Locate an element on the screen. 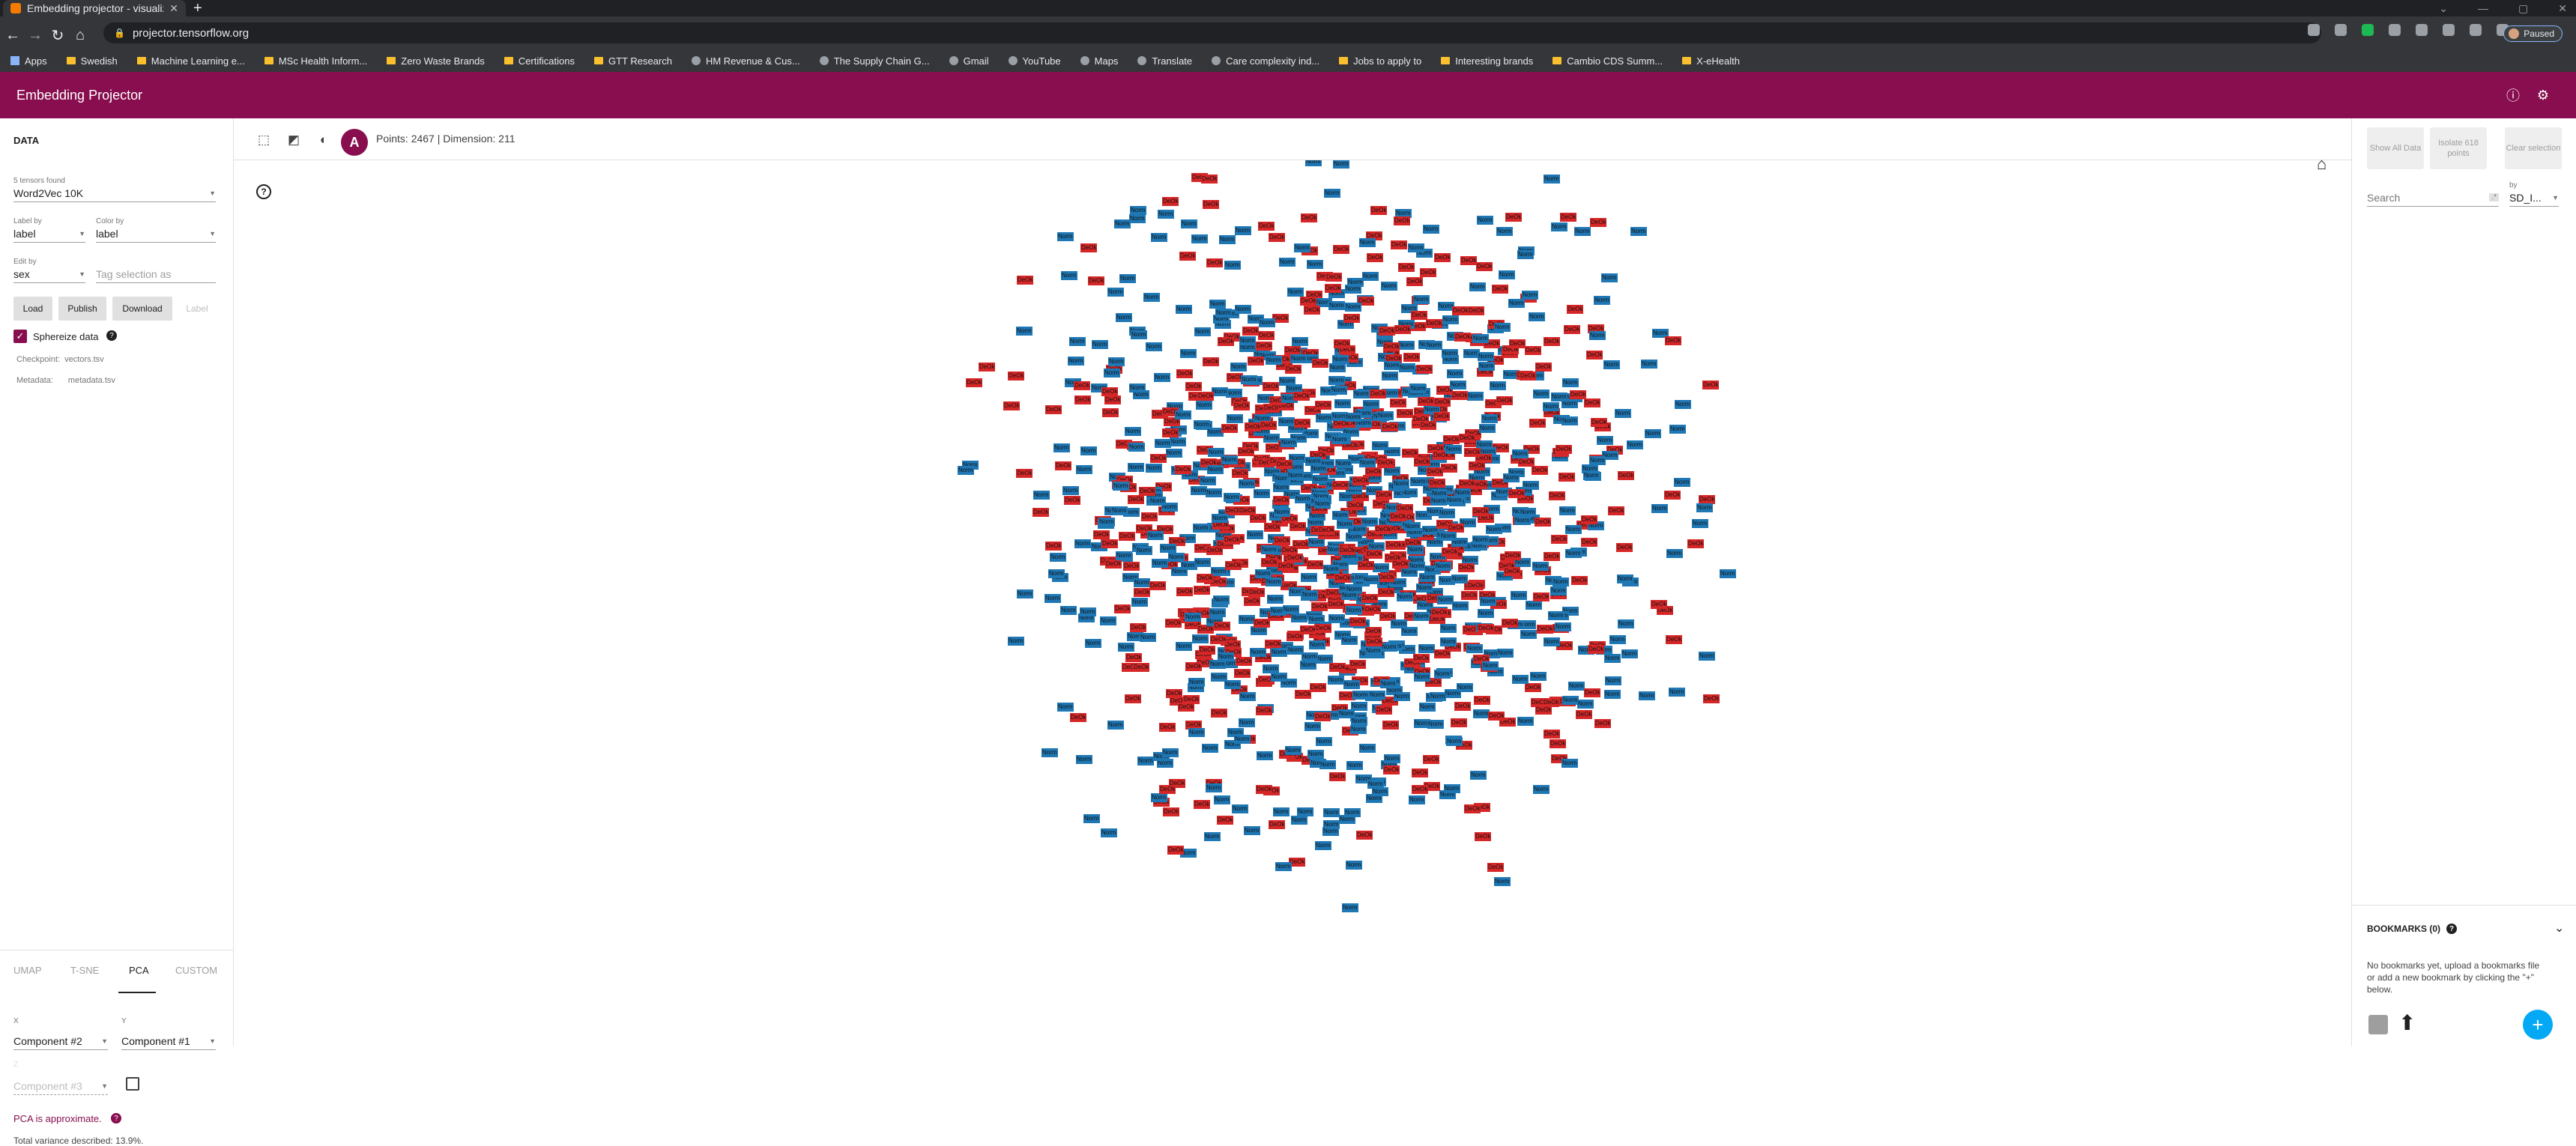 This screenshot has height=1146, width=2576. bookmarks-help-icon: ? is located at coordinates (2451, 929).